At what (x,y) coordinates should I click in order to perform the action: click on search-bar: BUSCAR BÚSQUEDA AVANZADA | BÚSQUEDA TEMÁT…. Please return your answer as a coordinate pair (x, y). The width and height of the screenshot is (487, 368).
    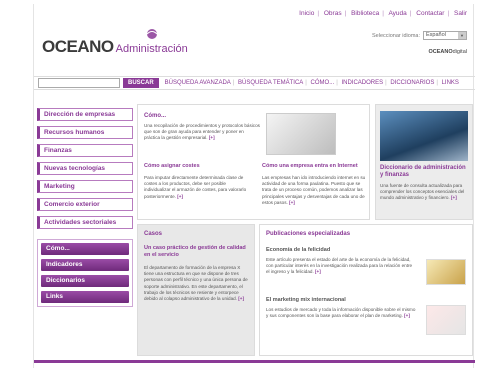
    Looking at the image, I should click on (254, 83).